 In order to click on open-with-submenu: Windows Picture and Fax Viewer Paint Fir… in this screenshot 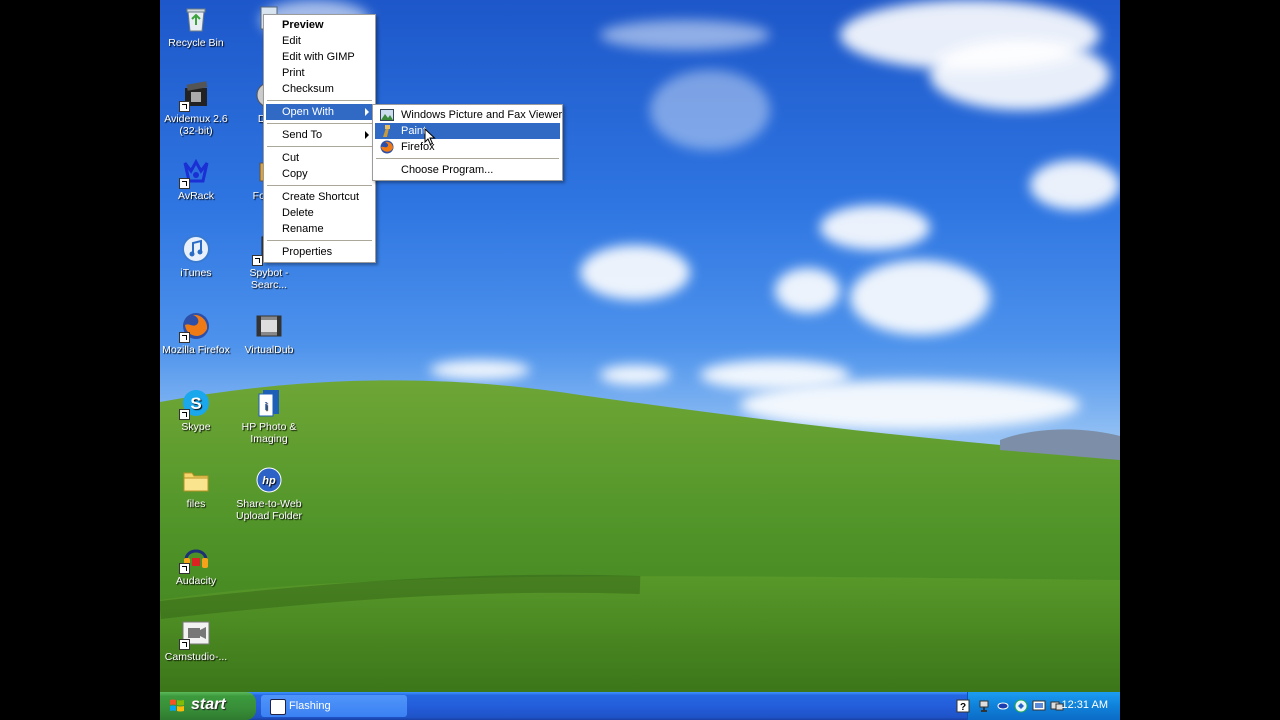, I will do `click(467, 142)`.